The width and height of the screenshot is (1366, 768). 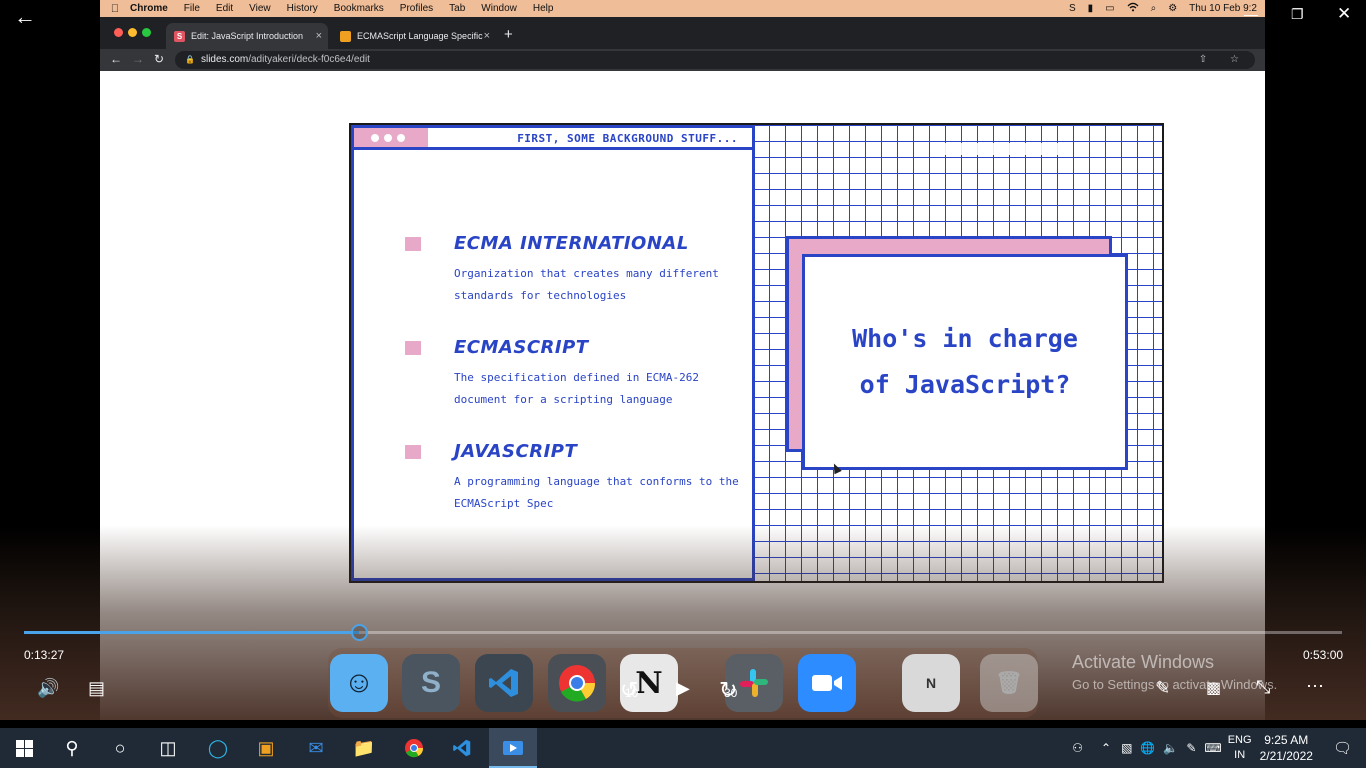 What do you see at coordinates (1091, 8) in the screenshot?
I see `sidebar-status-icon: ▮` at bounding box center [1091, 8].